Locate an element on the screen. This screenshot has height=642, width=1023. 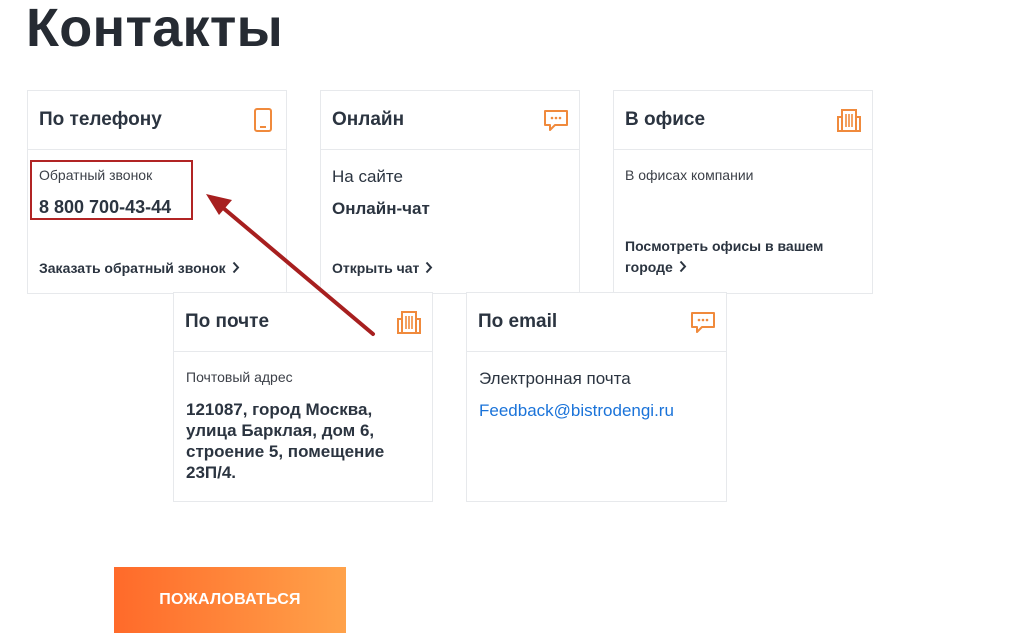
mail-card-header: По почте is located at coordinates (303, 322).